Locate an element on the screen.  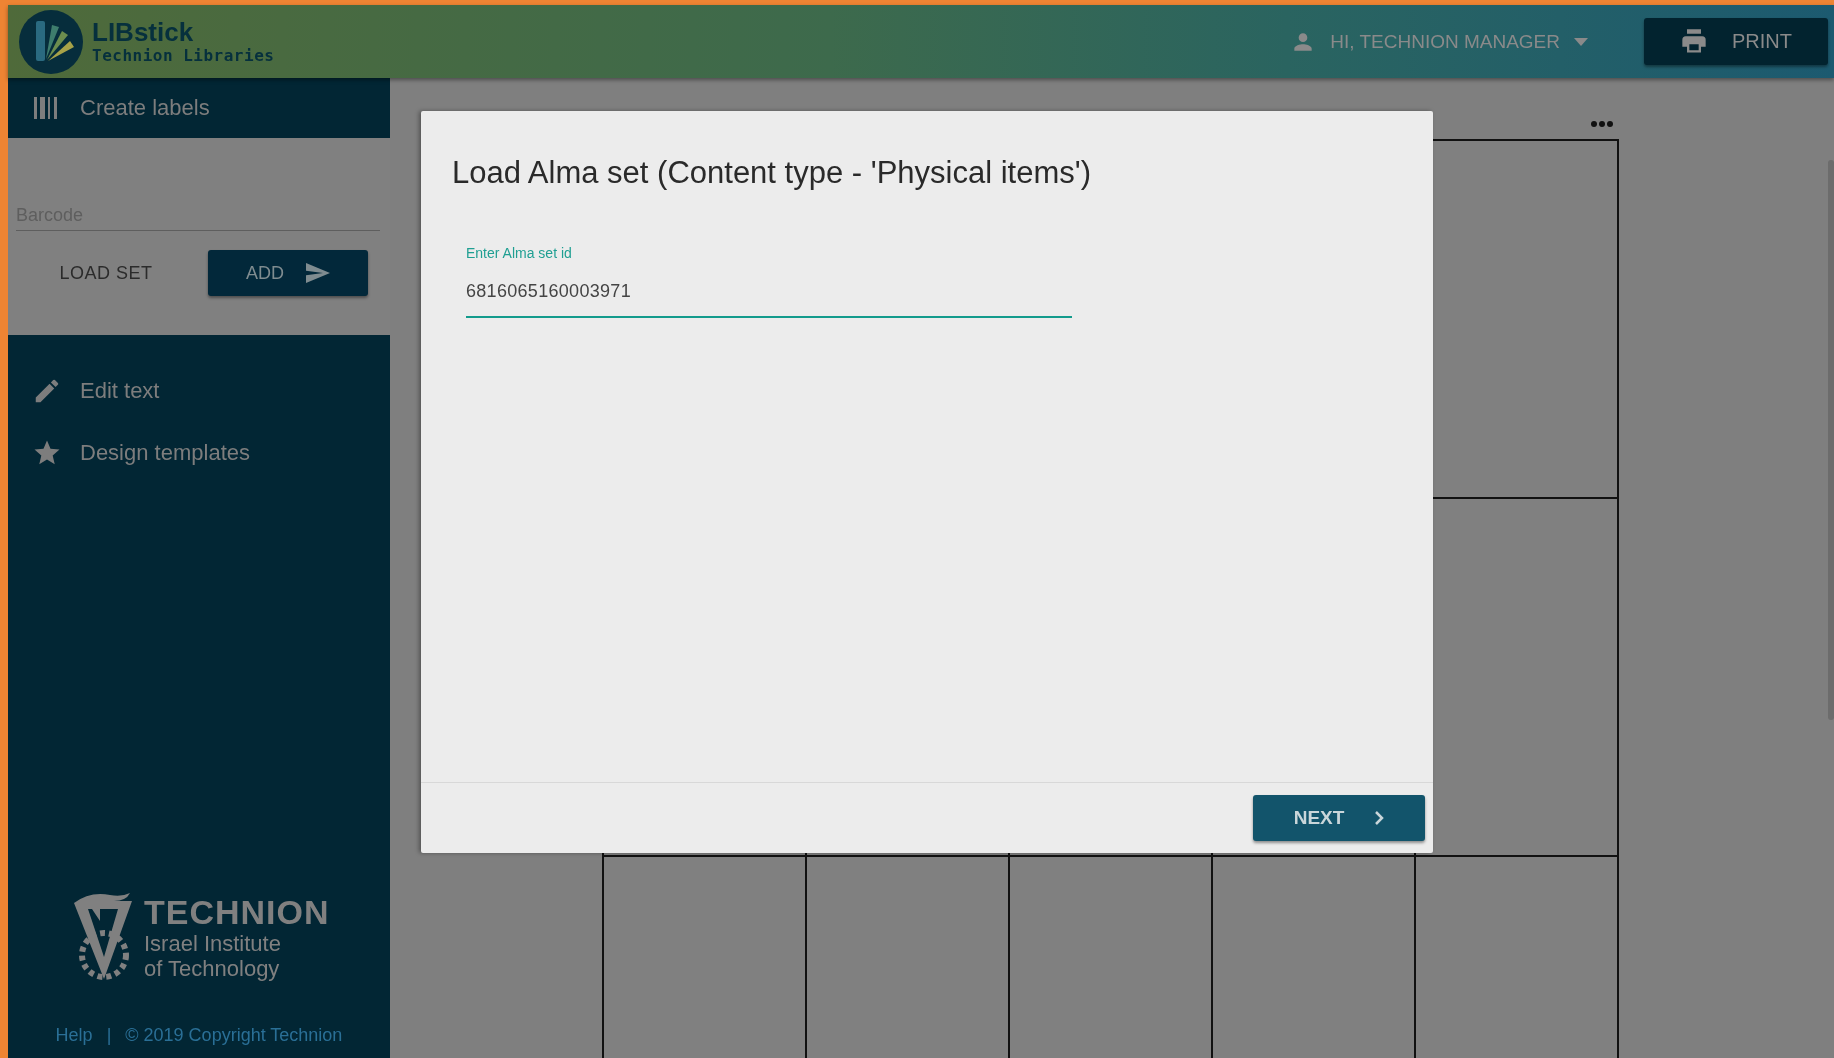
printer-icon is located at coordinates (1694, 41).